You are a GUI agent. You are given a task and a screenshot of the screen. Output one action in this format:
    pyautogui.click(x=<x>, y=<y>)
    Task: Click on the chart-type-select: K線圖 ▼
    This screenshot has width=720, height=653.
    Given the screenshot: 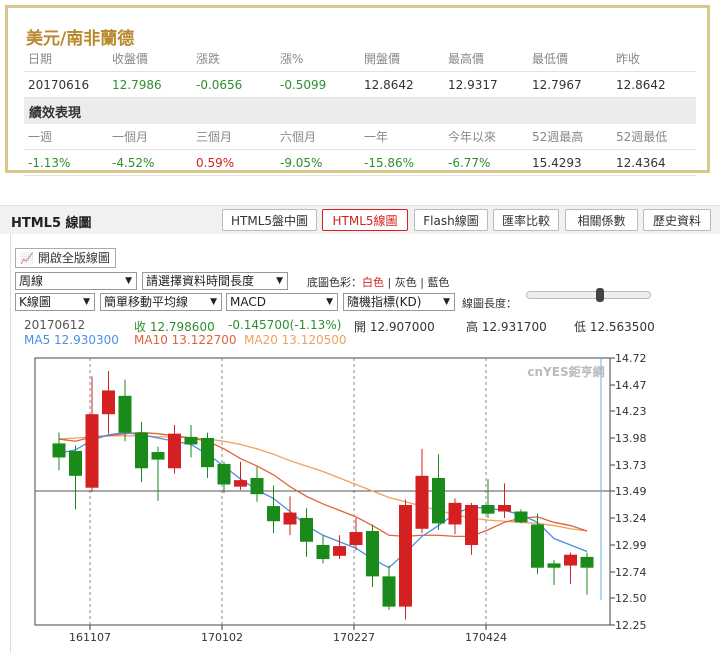 What is the action you would take?
    pyautogui.click(x=55, y=302)
    